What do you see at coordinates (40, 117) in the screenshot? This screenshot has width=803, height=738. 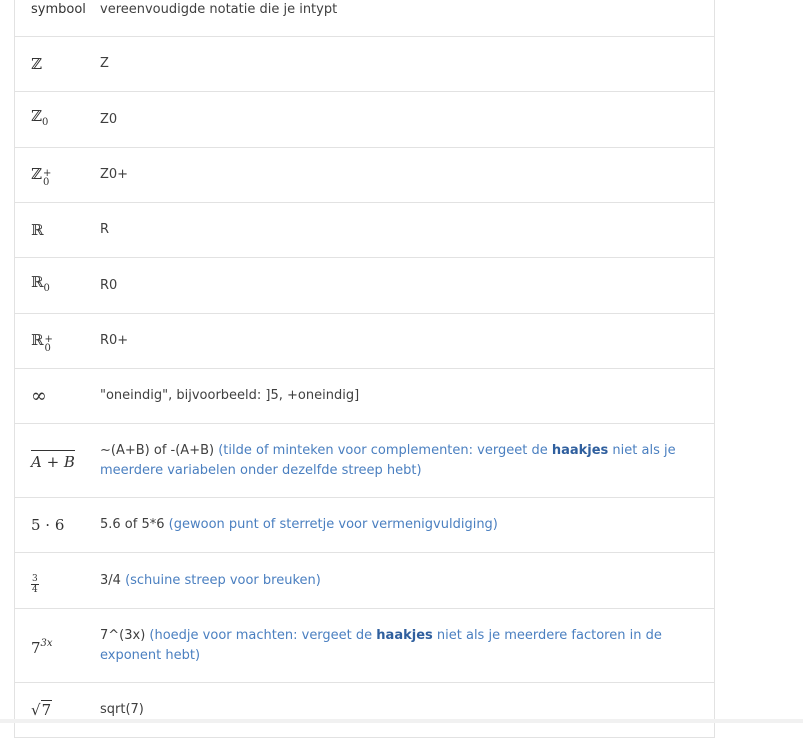 I see `symbol-integers-zero: ℤ0` at bounding box center [40, 117].